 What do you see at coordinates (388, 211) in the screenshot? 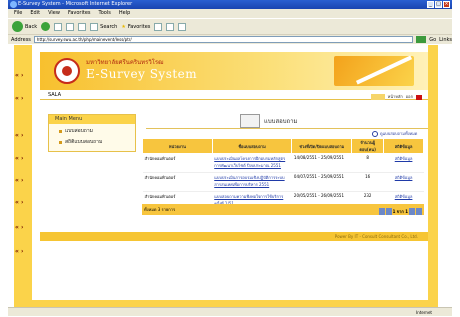
I see `prev-page-icon` at bounding box center [388, 211].